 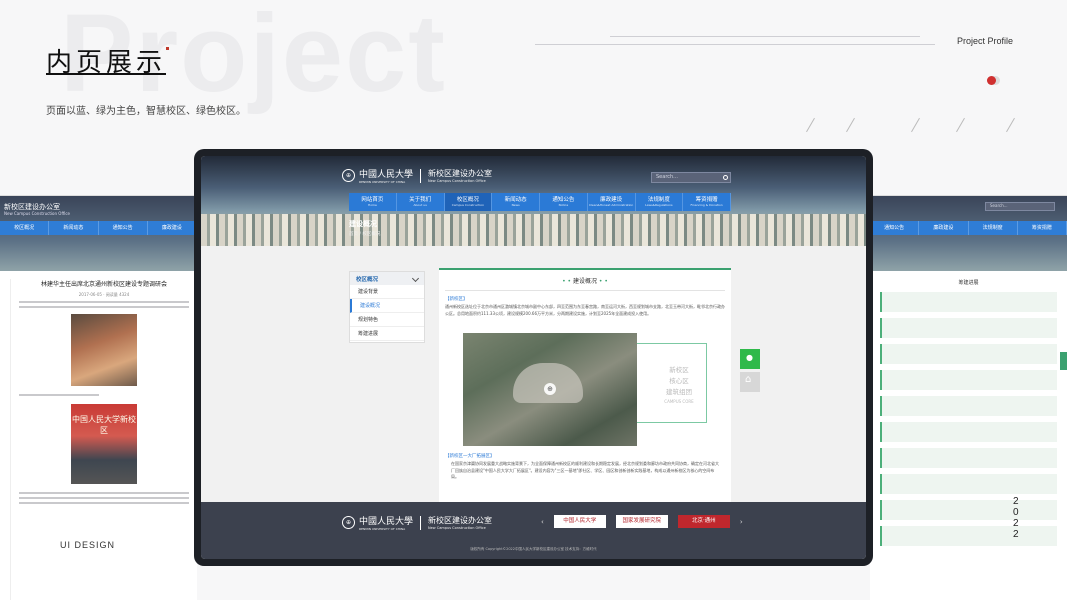 I want to click on zoom-icon: ⊕, so click(x=550, y=389).